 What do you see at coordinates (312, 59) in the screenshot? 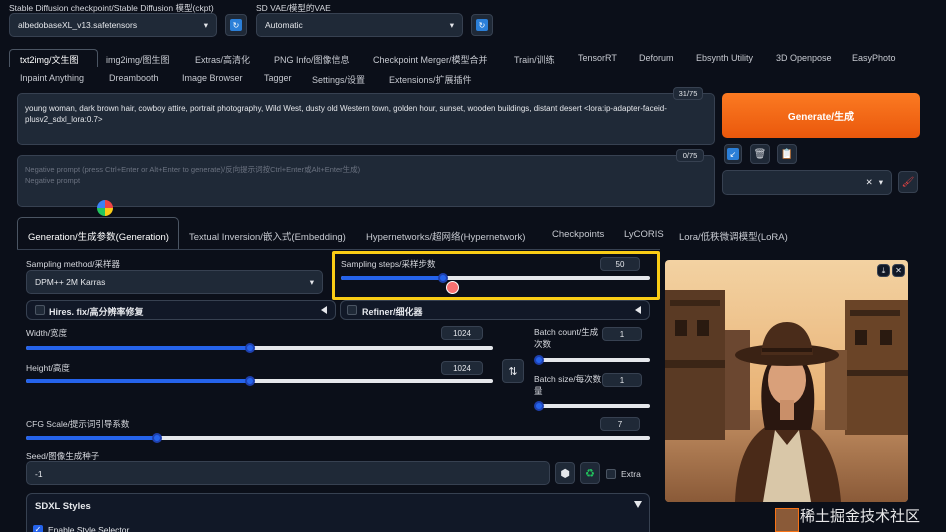
I see `tab-png-info: PNG Info/图像信息` at bounding box center [312, 59].